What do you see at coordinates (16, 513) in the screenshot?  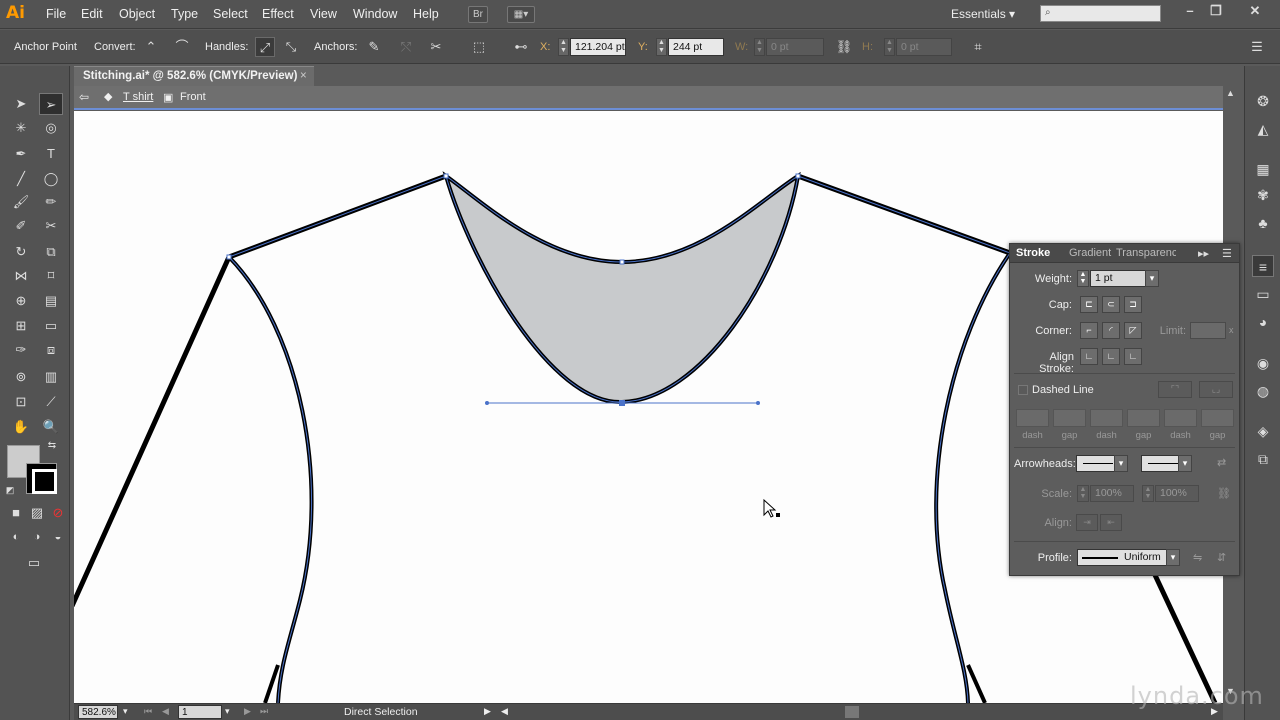 I see `color-mode-icon: ■` at bounding box center [16, 513].